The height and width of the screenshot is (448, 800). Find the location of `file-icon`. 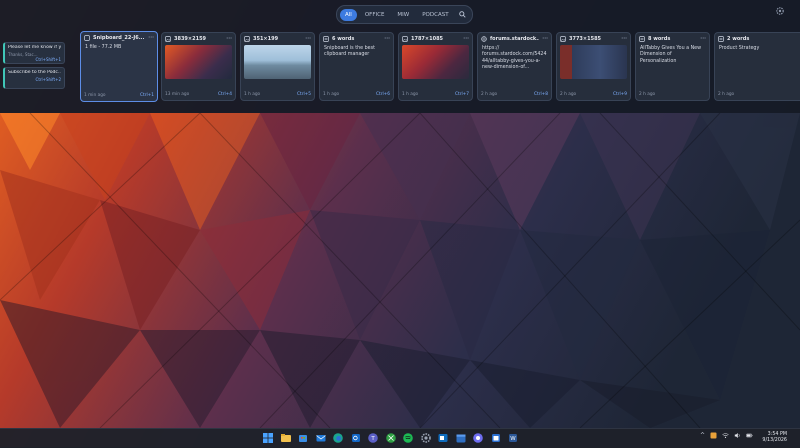

file-icon is located at coordinates (87, 38).